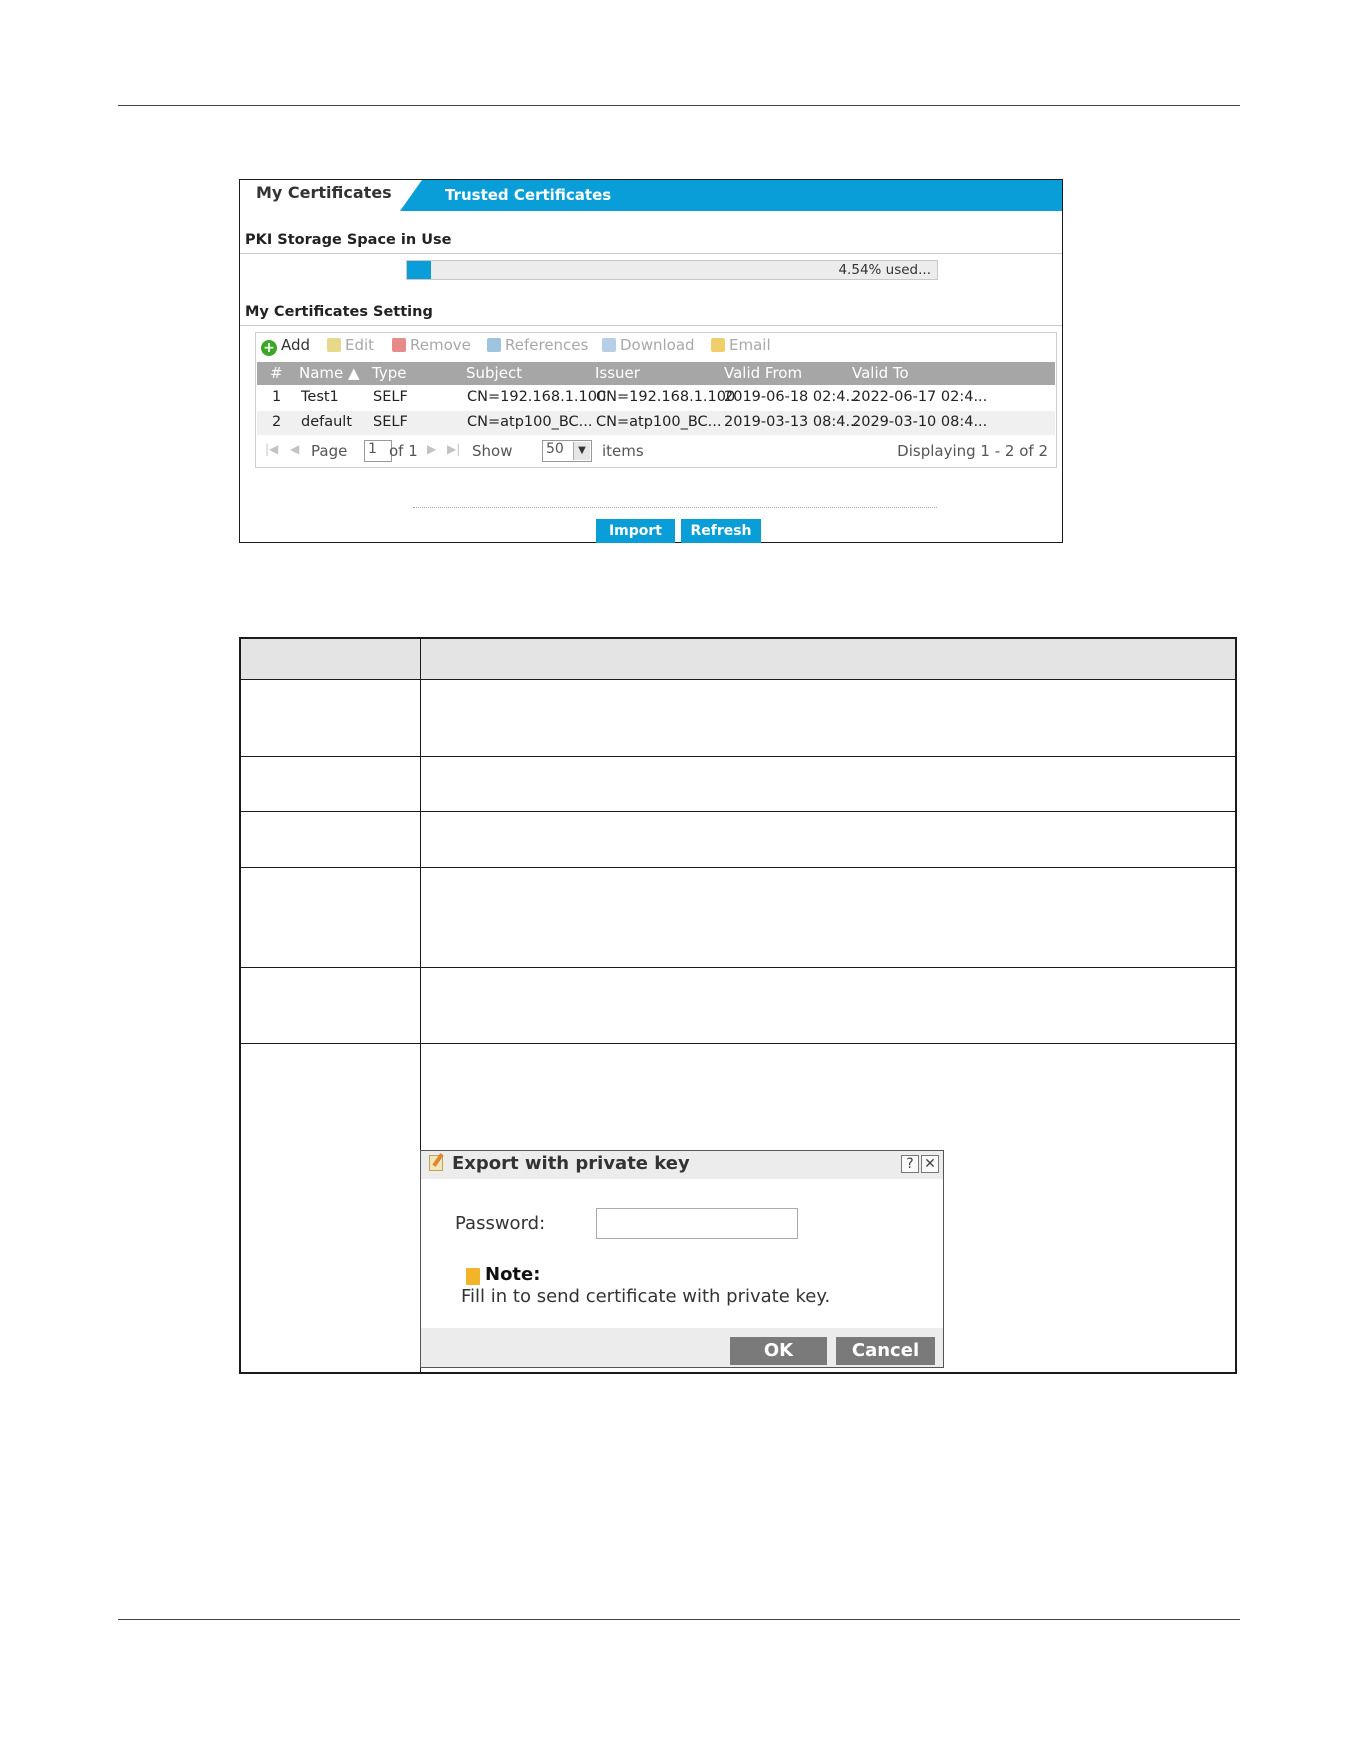 This screenshot has width=1361, height=1761. I want to click on column-header-number: #, so click(276, 373).